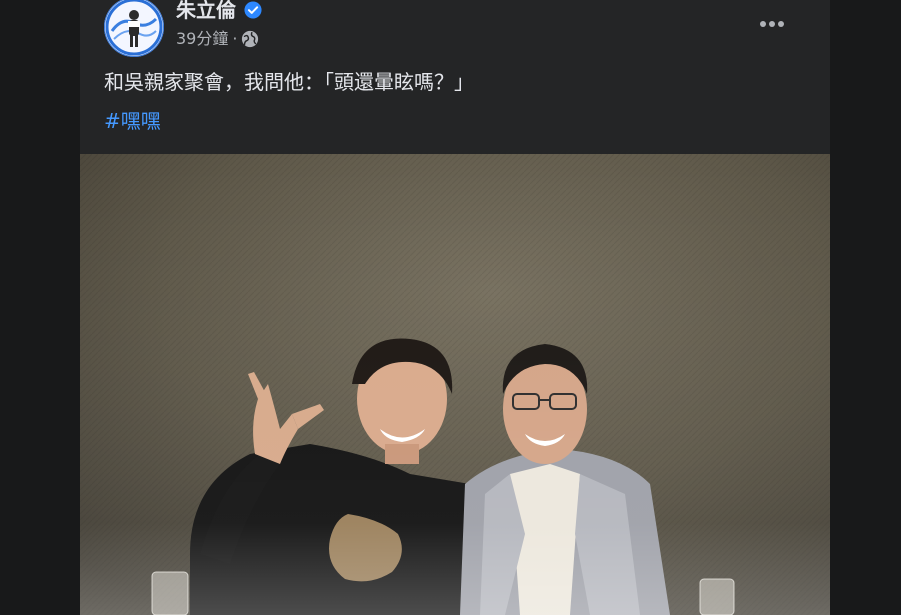 Image resolution: width=901 pixels, height=615 pixels. I want to click on more-options-icon, so click(772, 24).